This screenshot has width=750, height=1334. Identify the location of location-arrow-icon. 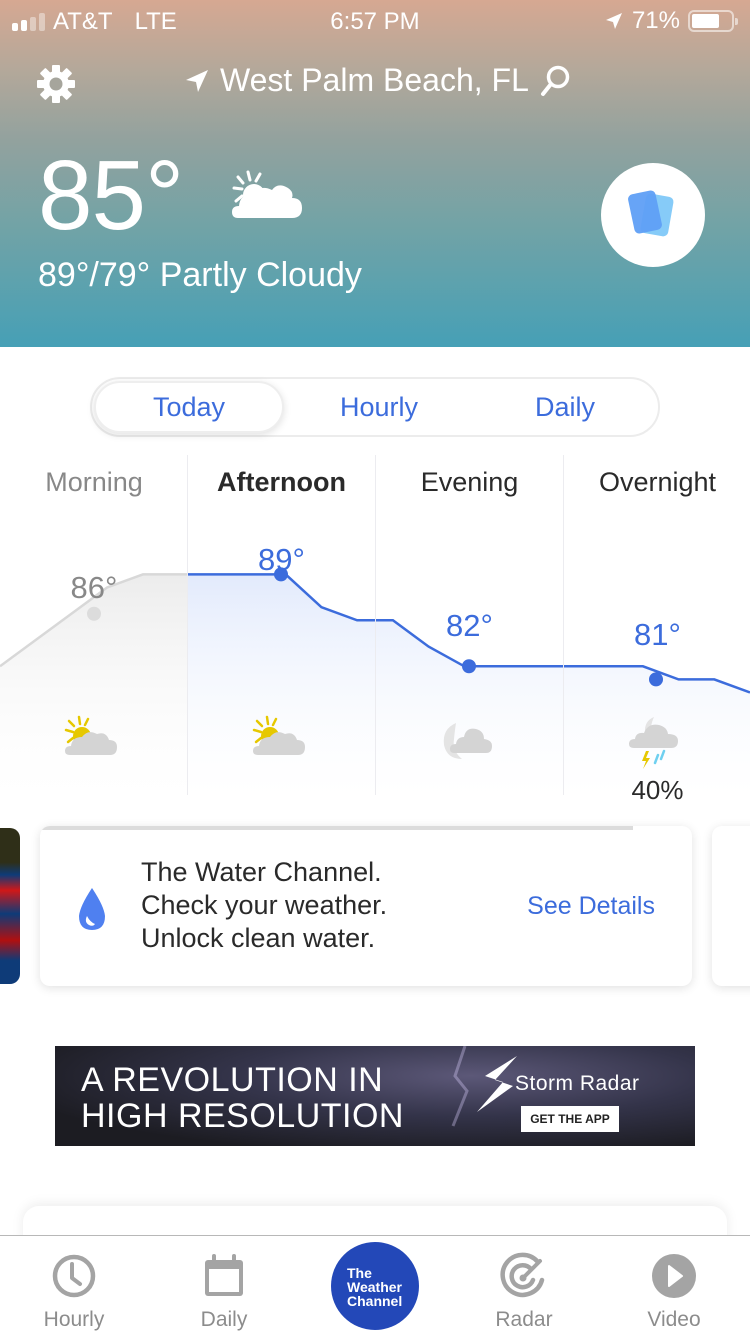
(197, 80).